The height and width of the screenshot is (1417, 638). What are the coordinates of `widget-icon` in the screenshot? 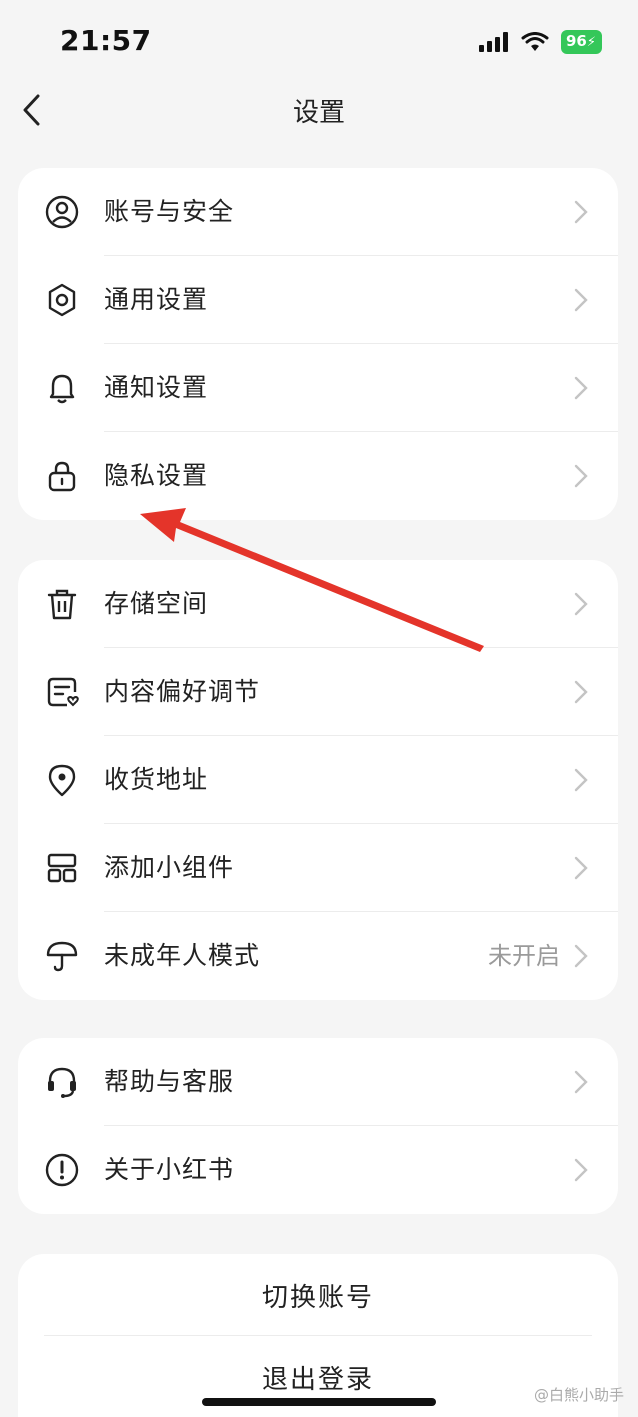 It's located at (62, 868).